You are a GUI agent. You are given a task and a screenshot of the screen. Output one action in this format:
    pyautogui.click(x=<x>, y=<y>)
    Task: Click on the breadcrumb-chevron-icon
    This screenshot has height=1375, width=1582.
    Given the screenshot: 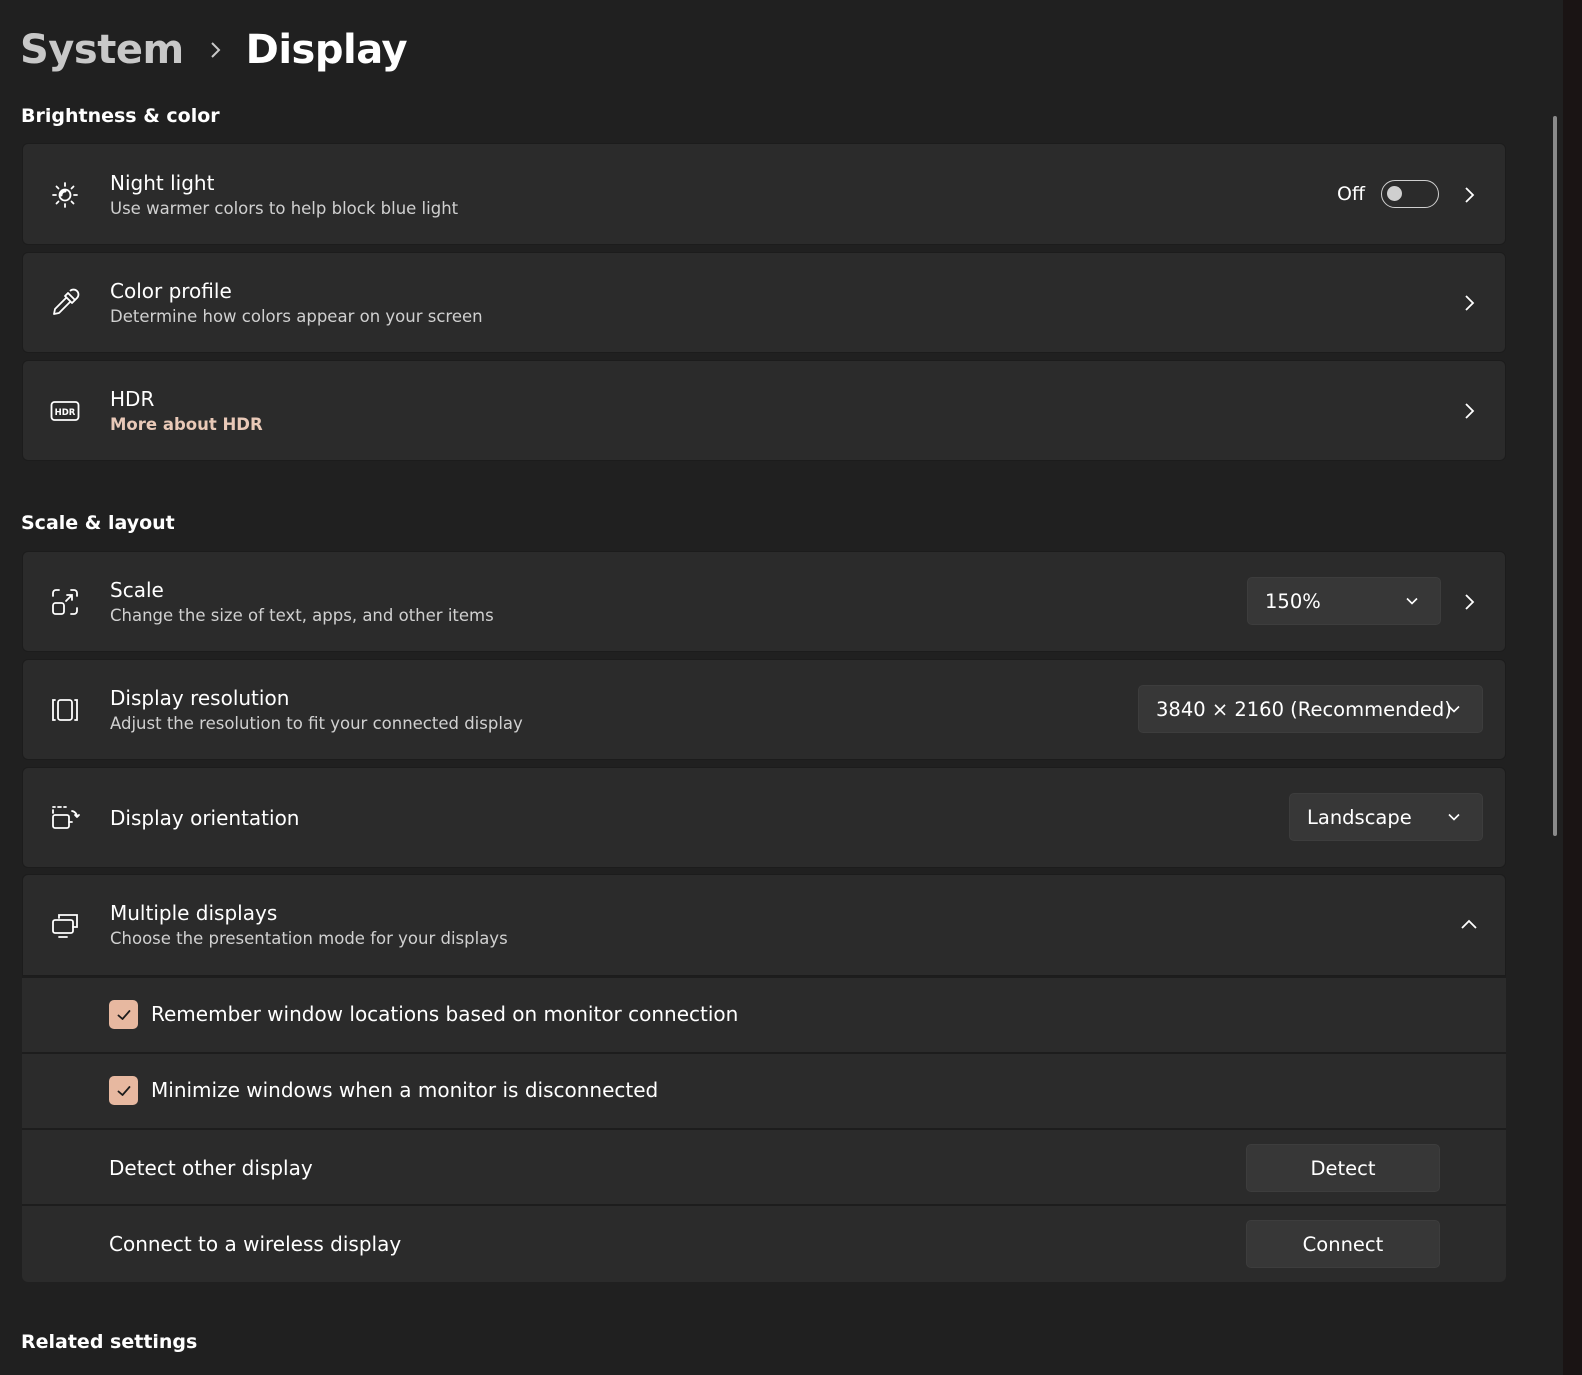 What is the action you would take?
    pyautogui.click(x=215, y=50)
    